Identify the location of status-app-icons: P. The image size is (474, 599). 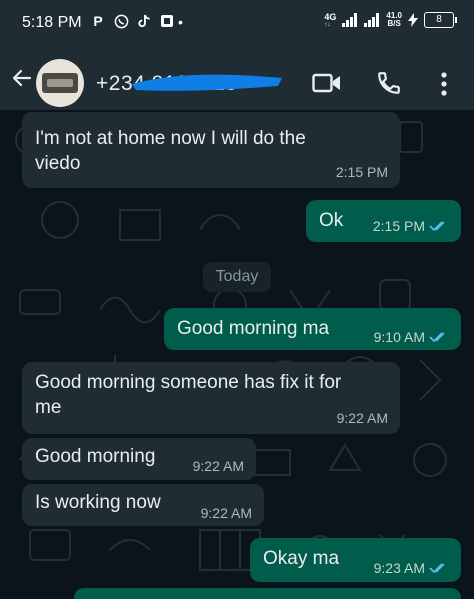
(132, 21).